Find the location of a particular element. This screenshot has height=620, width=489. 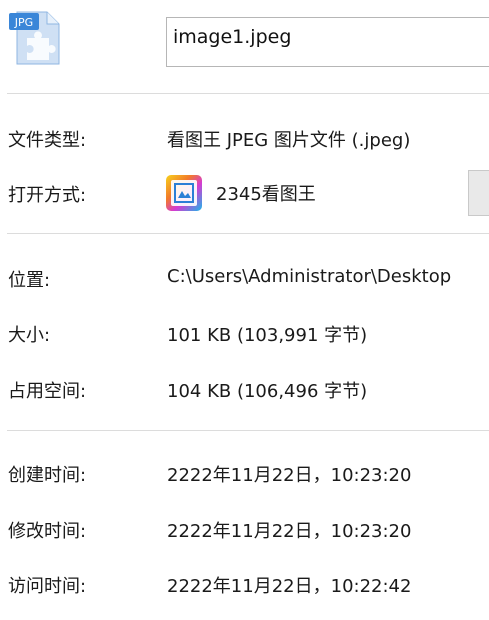

size-on-disk-value: 104 KB (106,496 字节) is located at coordinates (267, 391).